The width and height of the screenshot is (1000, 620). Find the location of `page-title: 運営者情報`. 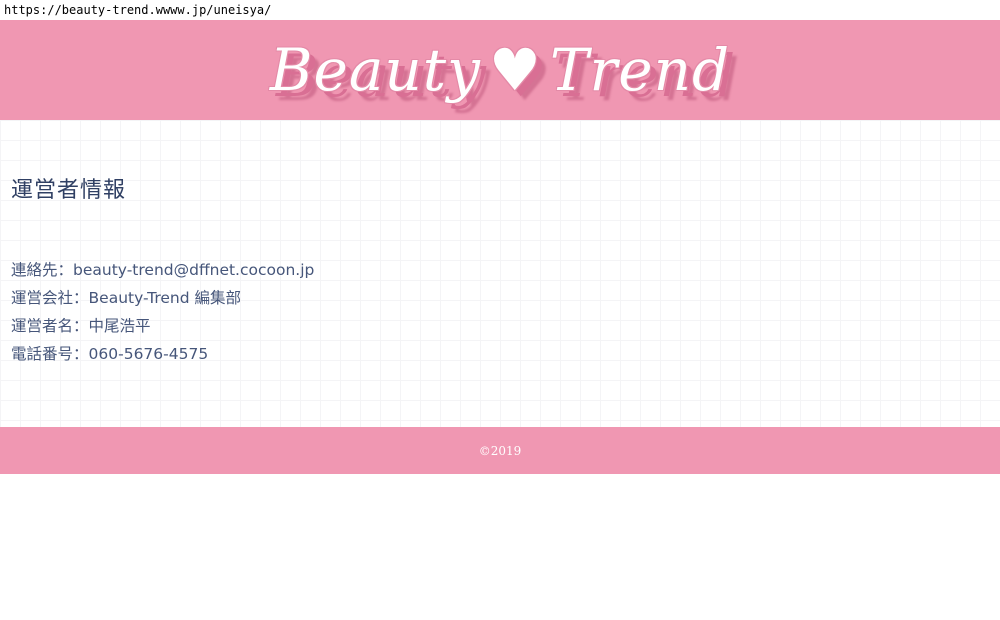

page-title: 運営者情報 is located at coordinates (69, 190).